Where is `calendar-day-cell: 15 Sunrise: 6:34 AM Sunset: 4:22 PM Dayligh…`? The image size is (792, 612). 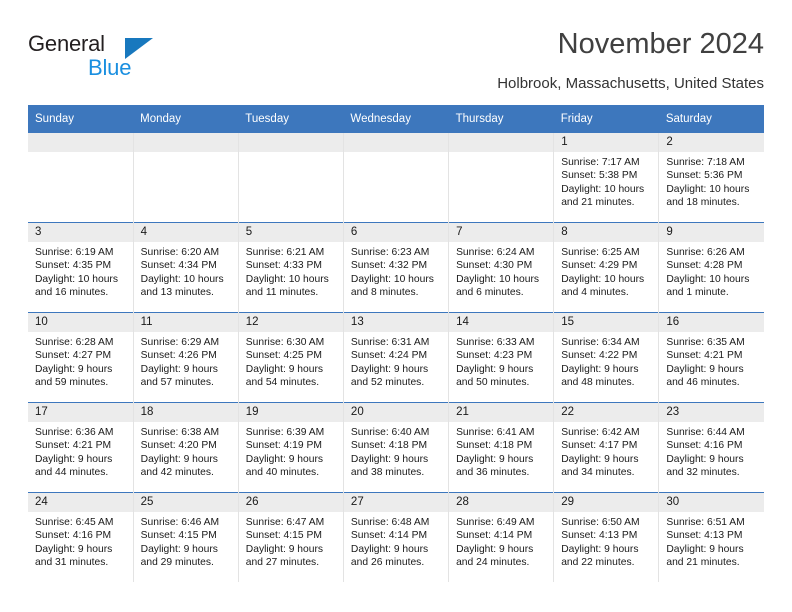
calendar-day-cell: 15 Sunrise: 6:34 AM Sunset: 4:22 PM Dayligh… is located at coordinates (606, 357).